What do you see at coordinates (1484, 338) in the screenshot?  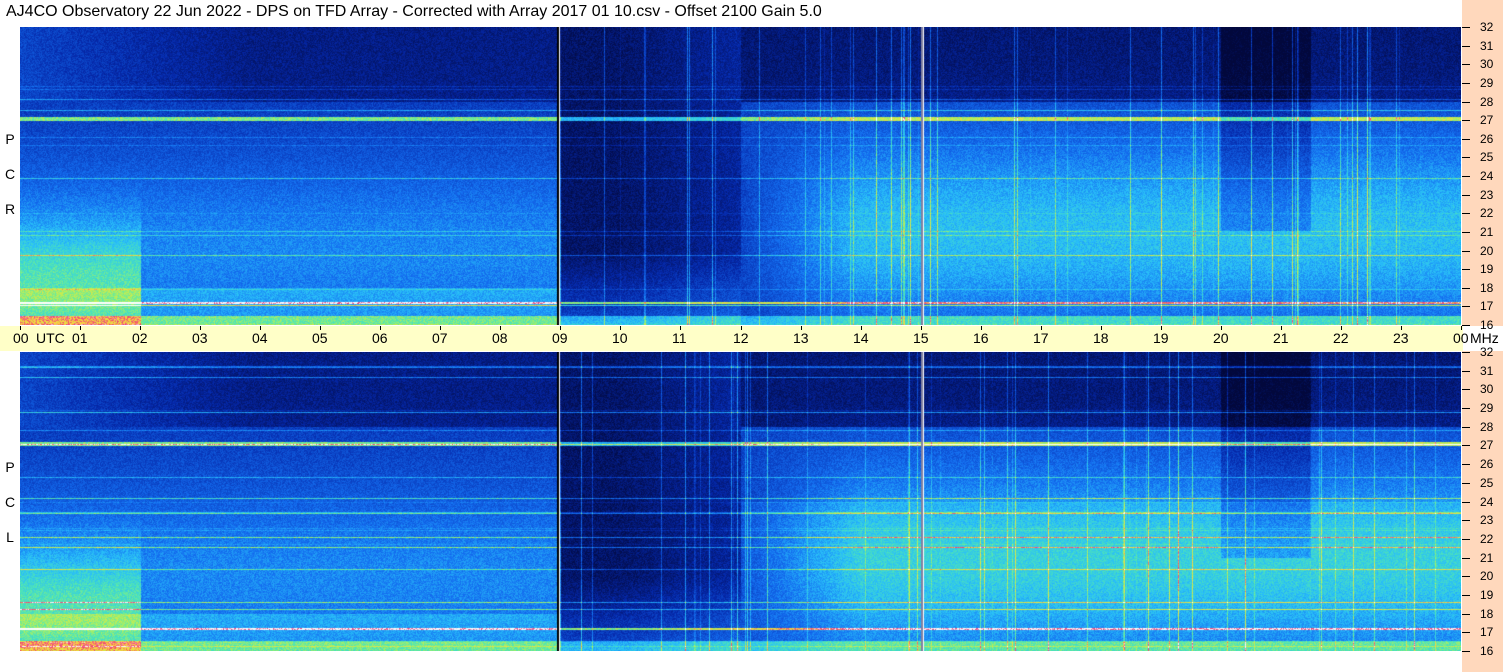 I see `frequency-unit-label: MHz` at bounding box center [1484, 338].